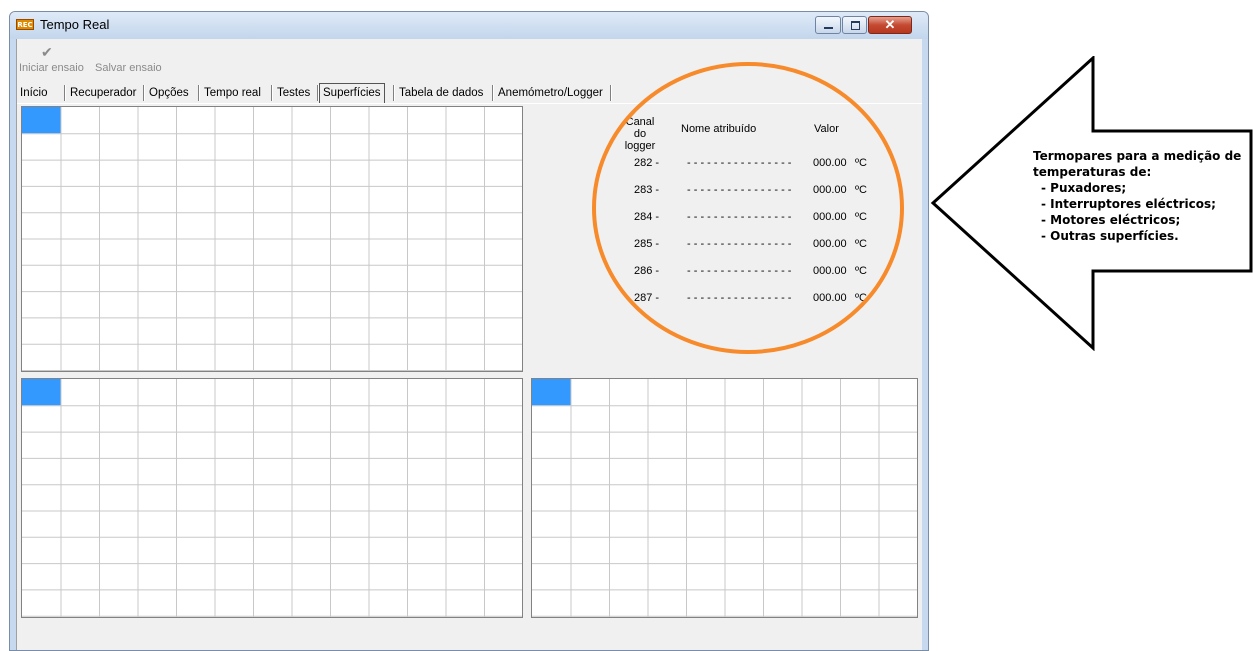 Image resolution: width=1253 pixels, height=651 pixels. Describe the element at coordinates (51, 68) in the screenshot. I see `start-test-button: Iniciar ensaio` at that location.